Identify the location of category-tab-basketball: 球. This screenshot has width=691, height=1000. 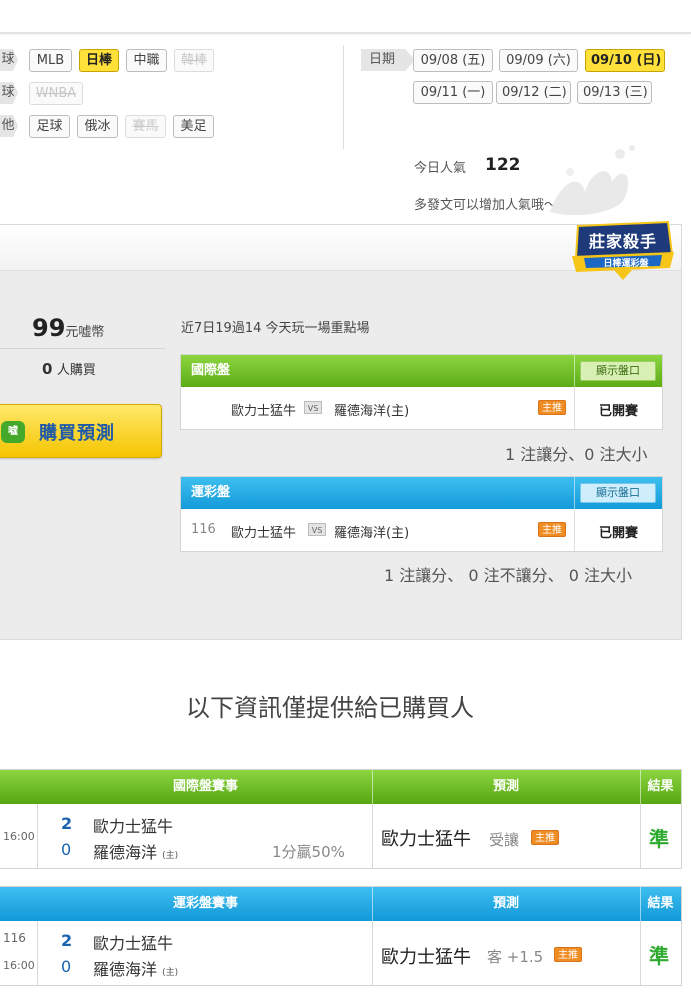
(9, 93).